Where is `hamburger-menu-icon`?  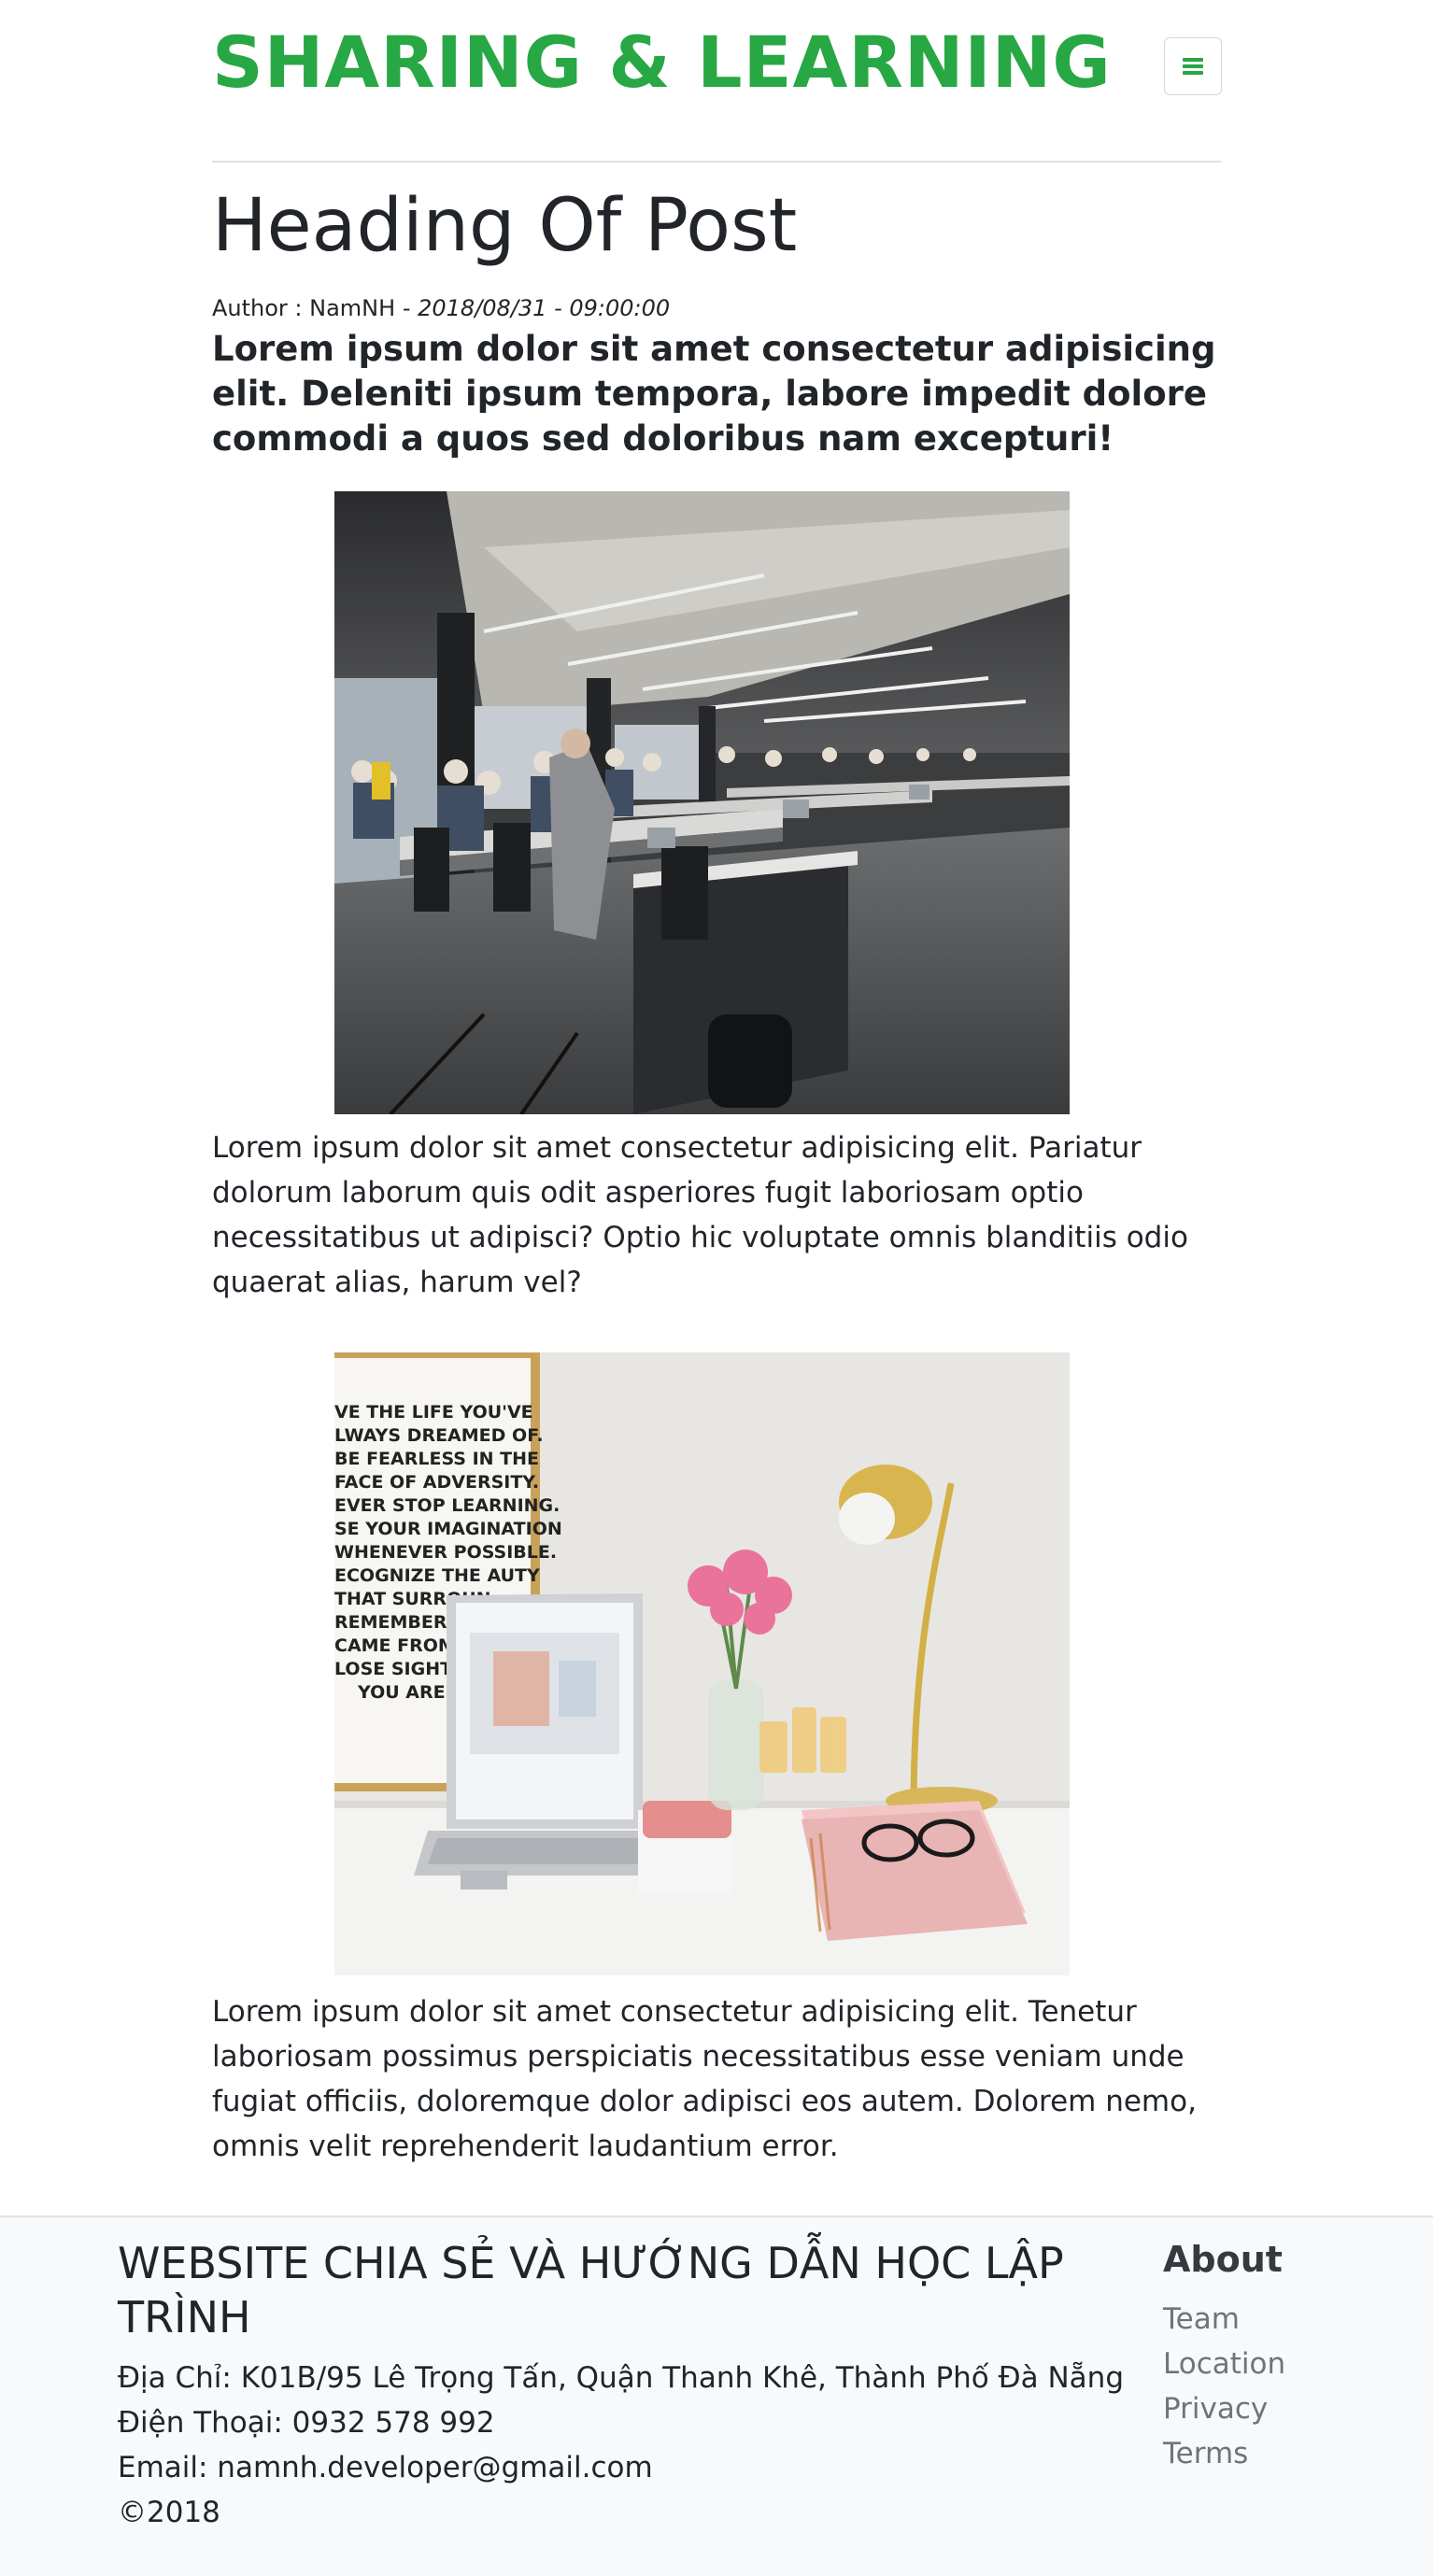
hamburger-menu-icon is located at coordinates (1193, 66).